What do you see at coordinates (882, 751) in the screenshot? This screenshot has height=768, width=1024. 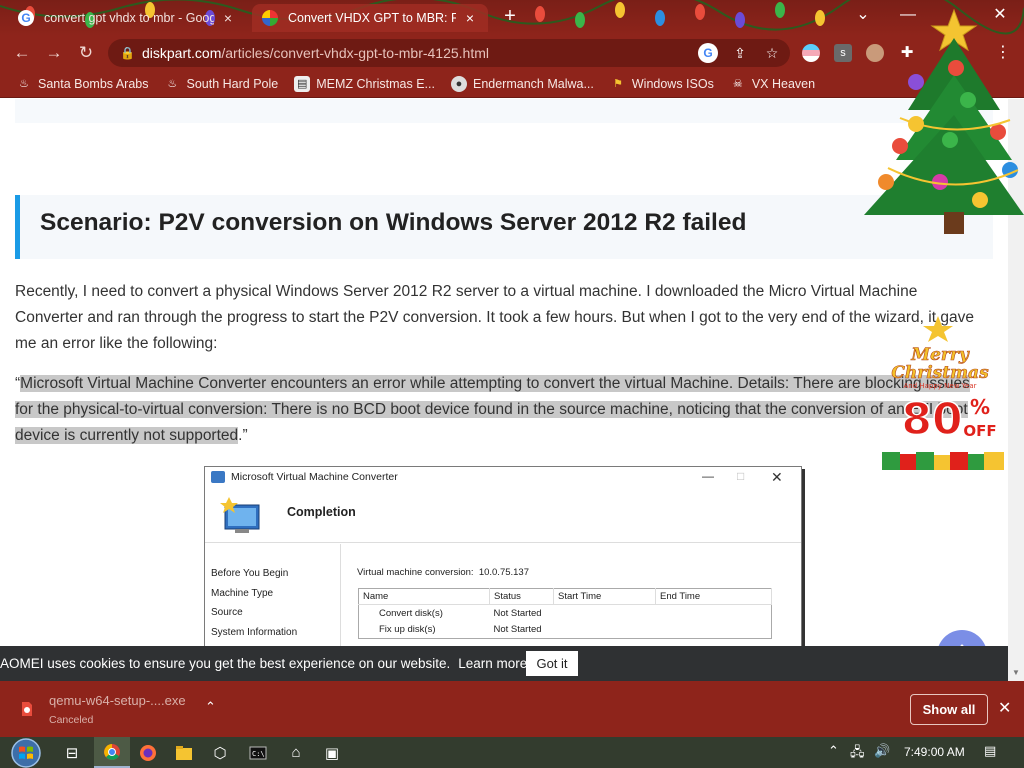 I see `volume-icon: 🔊` at bounding box center [882, 751].